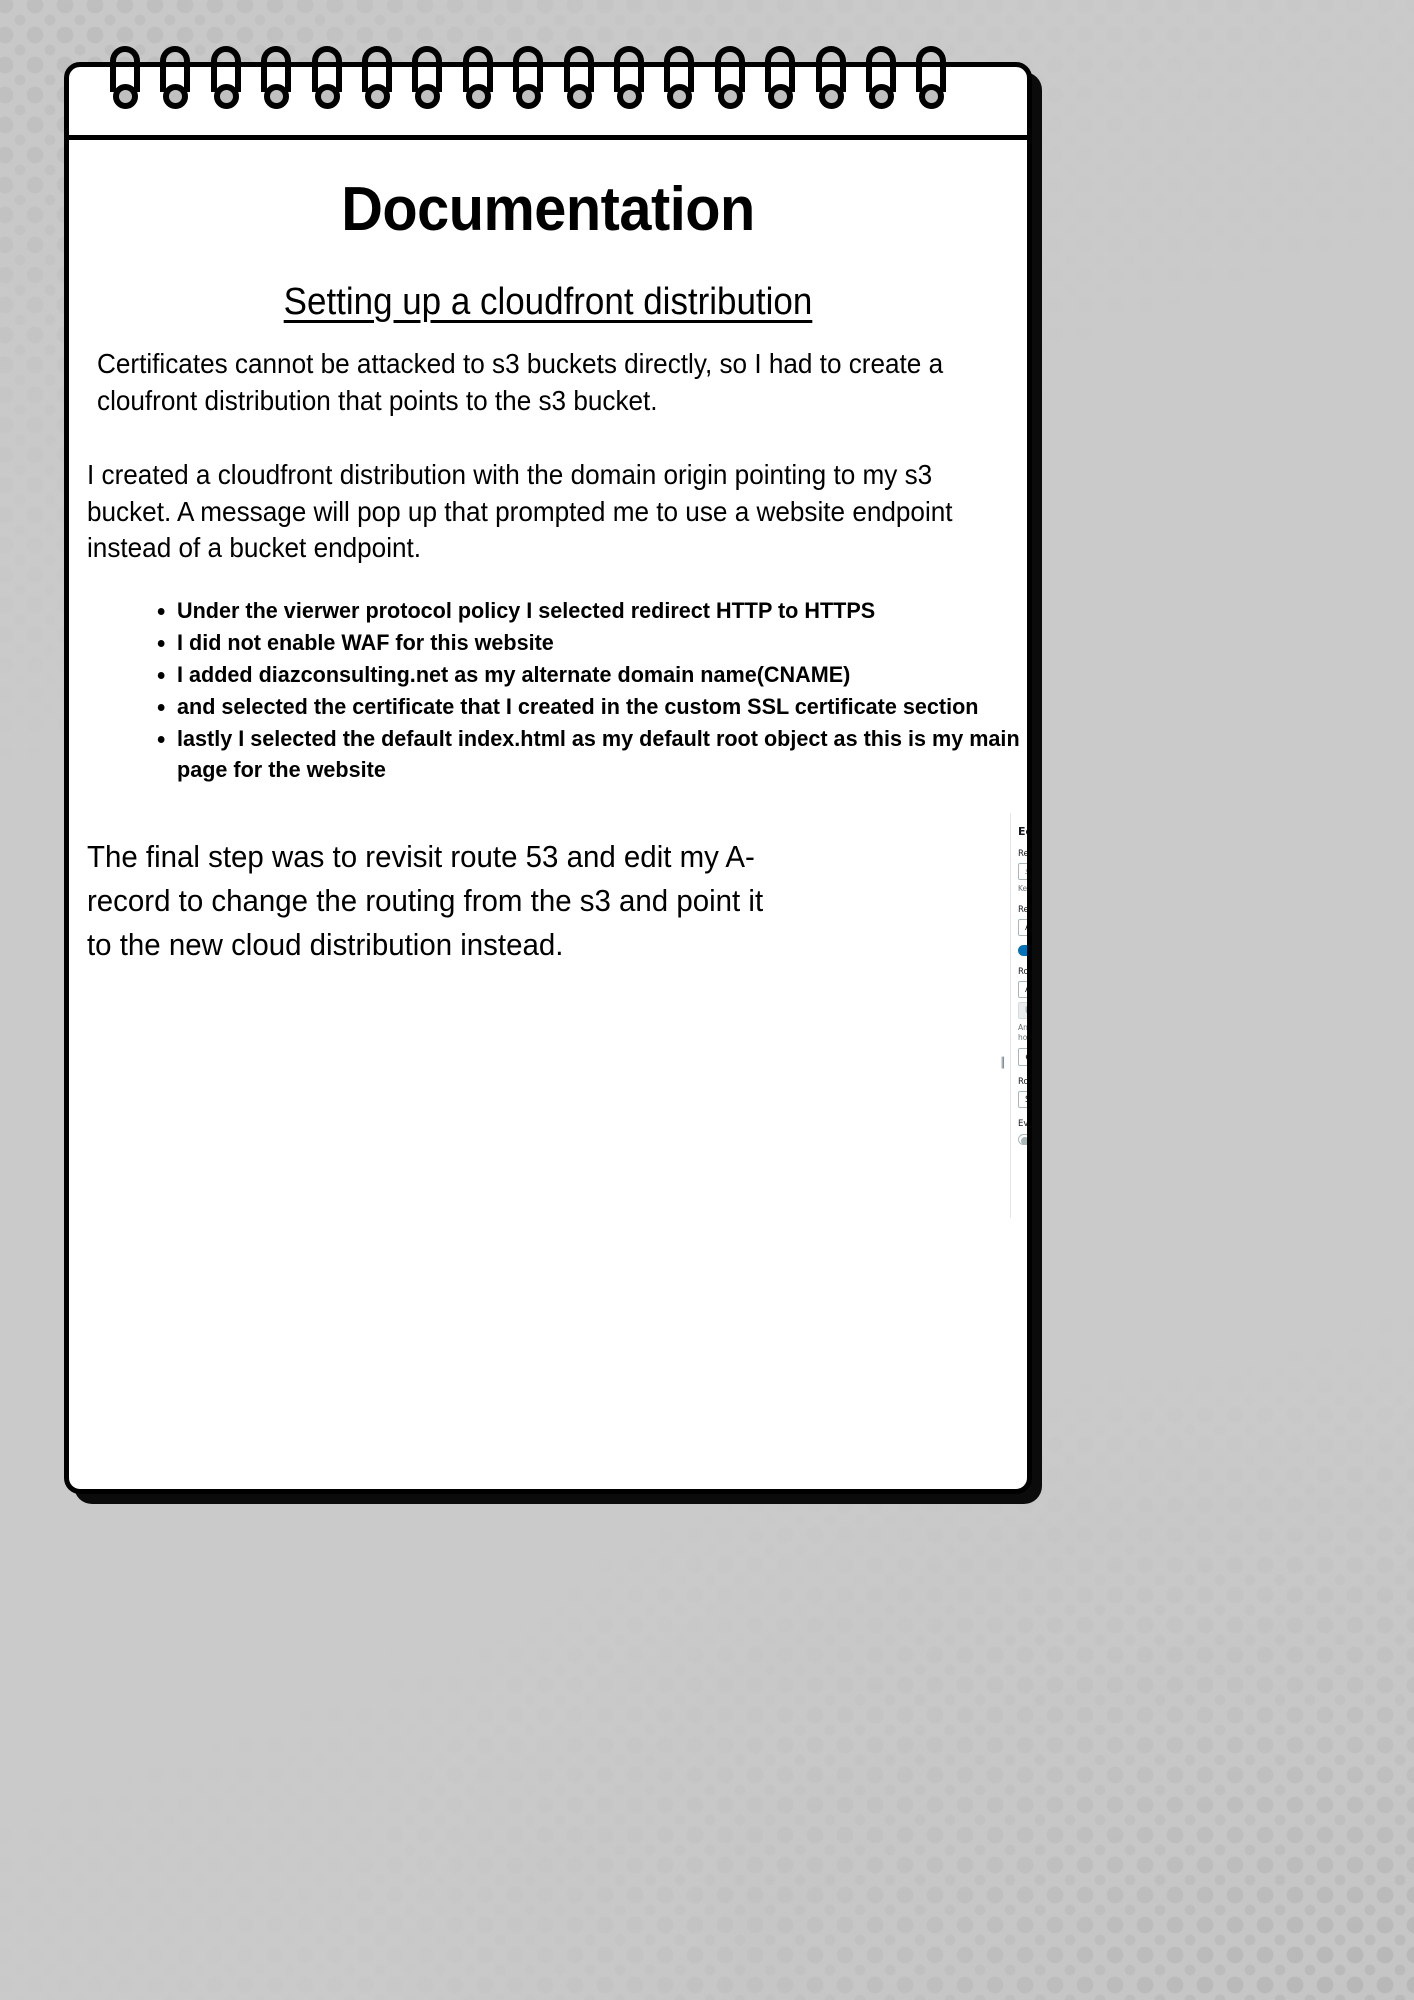 Image resolution: width=1414 pixels, height=2000 pixels. I want to click on record-name-input: subdomain, so click(1024, 871).